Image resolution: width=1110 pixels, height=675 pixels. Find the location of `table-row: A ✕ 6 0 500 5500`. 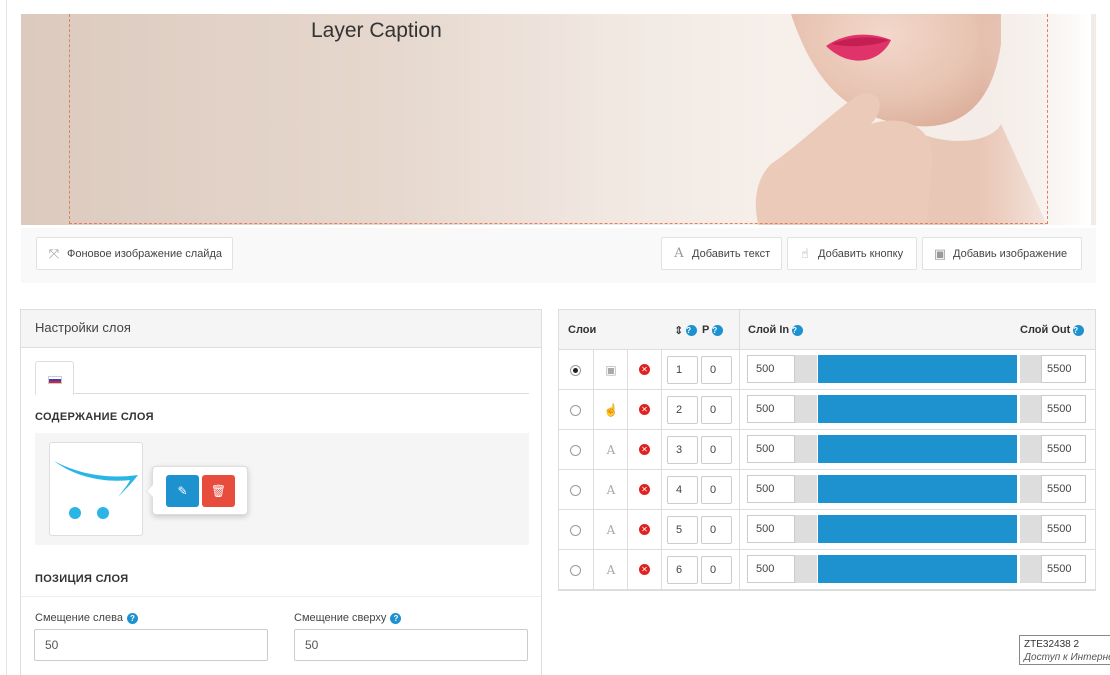

table-row: A ✕ 6 0 500 5500 is located at coordinates (827, 570).